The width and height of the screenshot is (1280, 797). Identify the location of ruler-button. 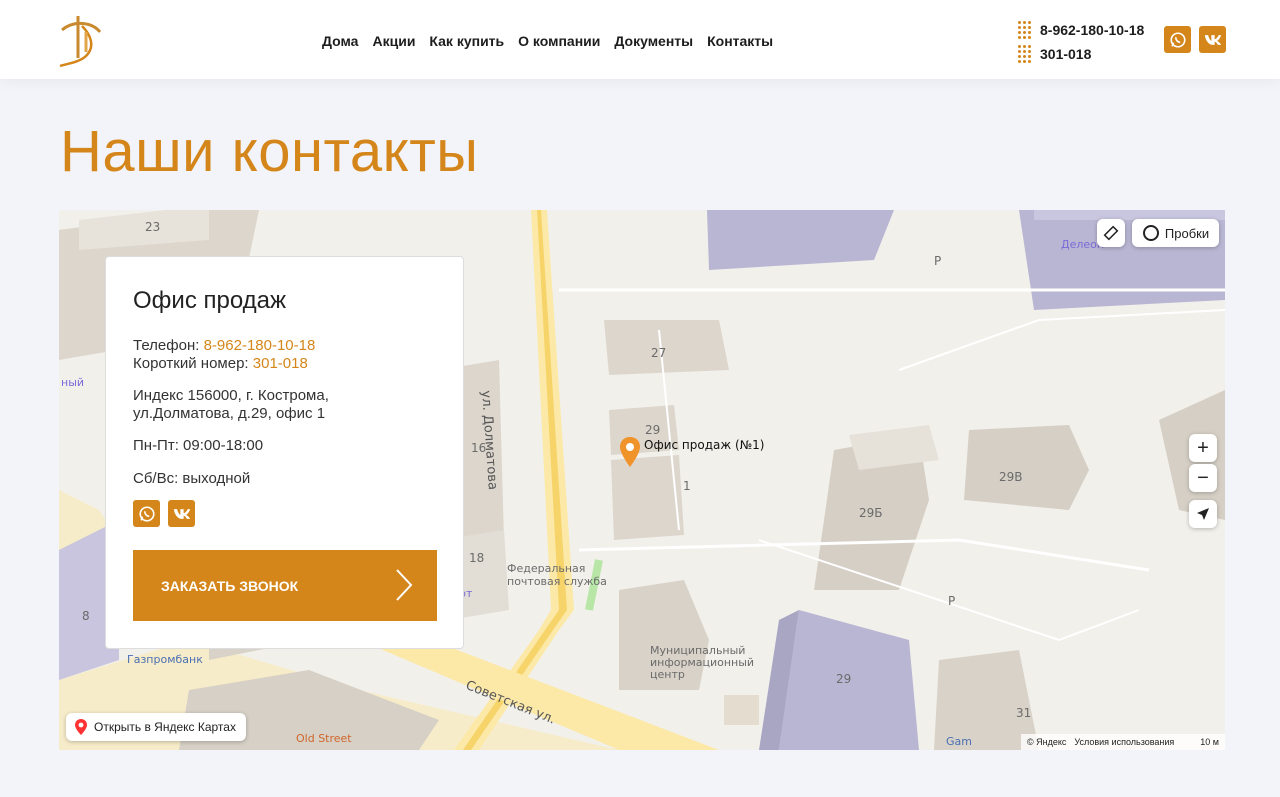
(1111, 233).